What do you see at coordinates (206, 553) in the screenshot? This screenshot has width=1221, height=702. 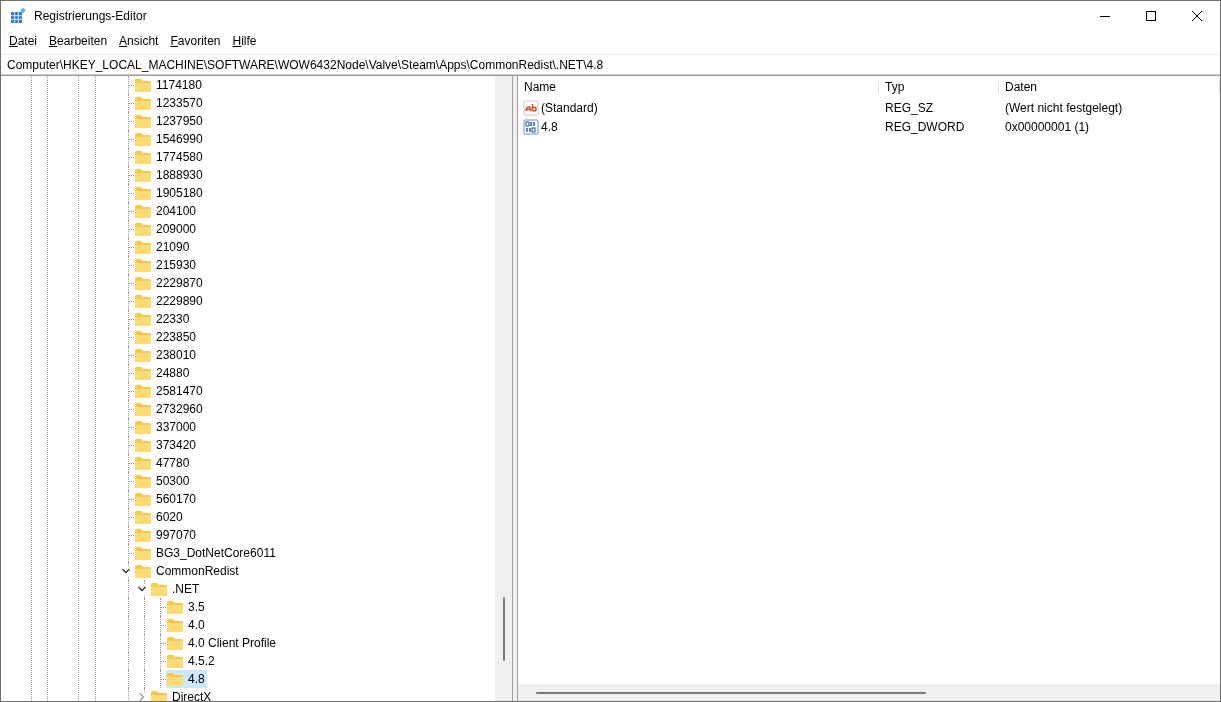 I see `tree-item: BG3_DotNetCore6011` at bounding box center [206, 553].